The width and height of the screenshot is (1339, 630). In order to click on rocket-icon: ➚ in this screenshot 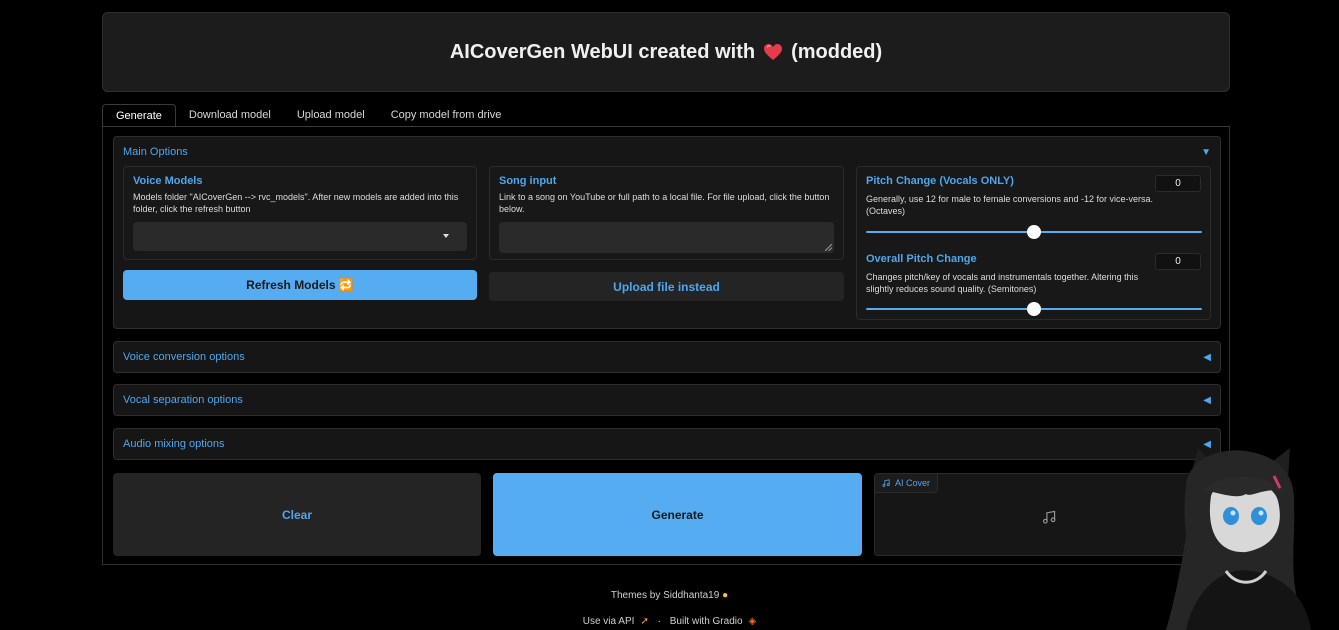, I will do `click(644, 621)`.